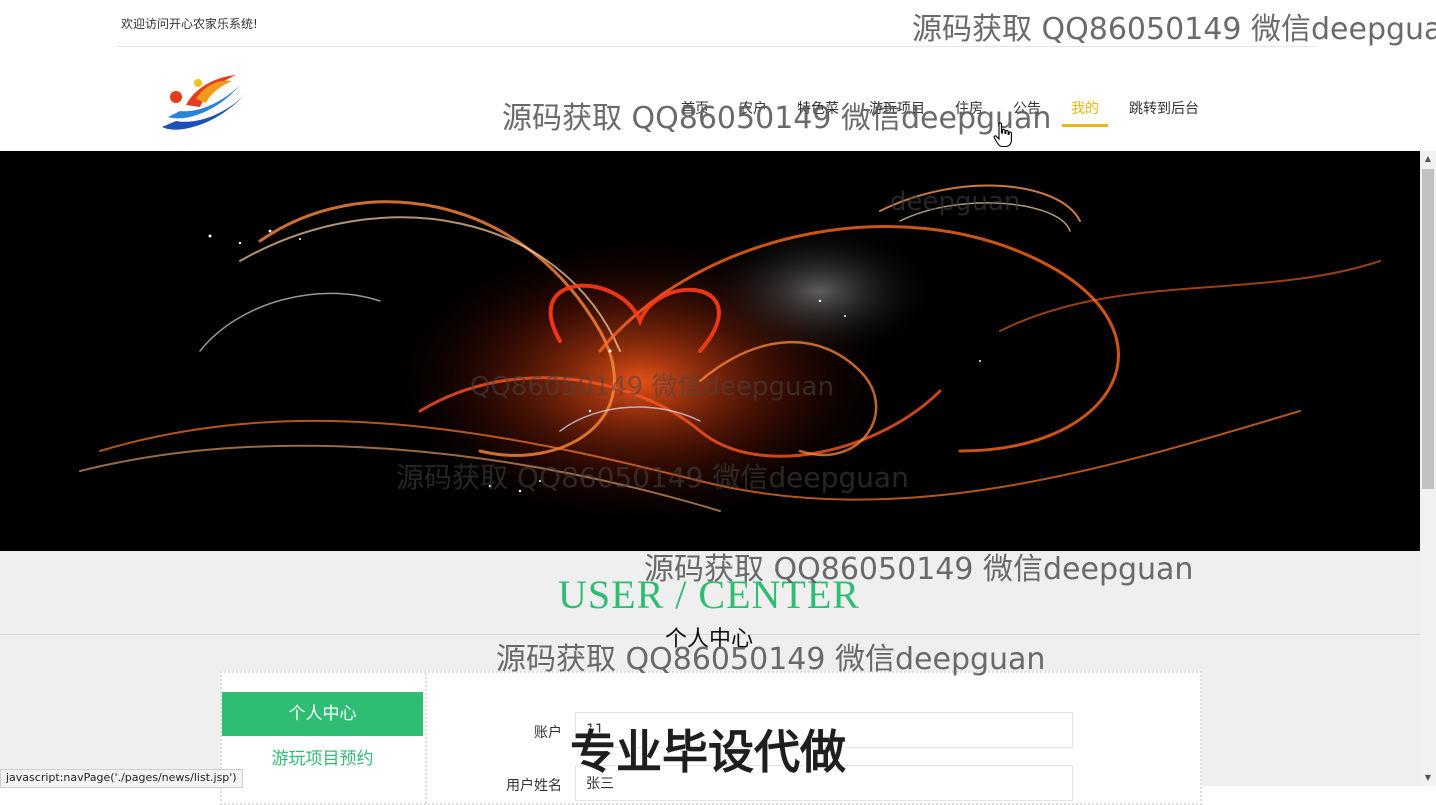 This screenshot has width=1436, height=805. Describe the element at coordinates (753, 105) in the screenshot. I see `nav-farmers: 农户` at that location.